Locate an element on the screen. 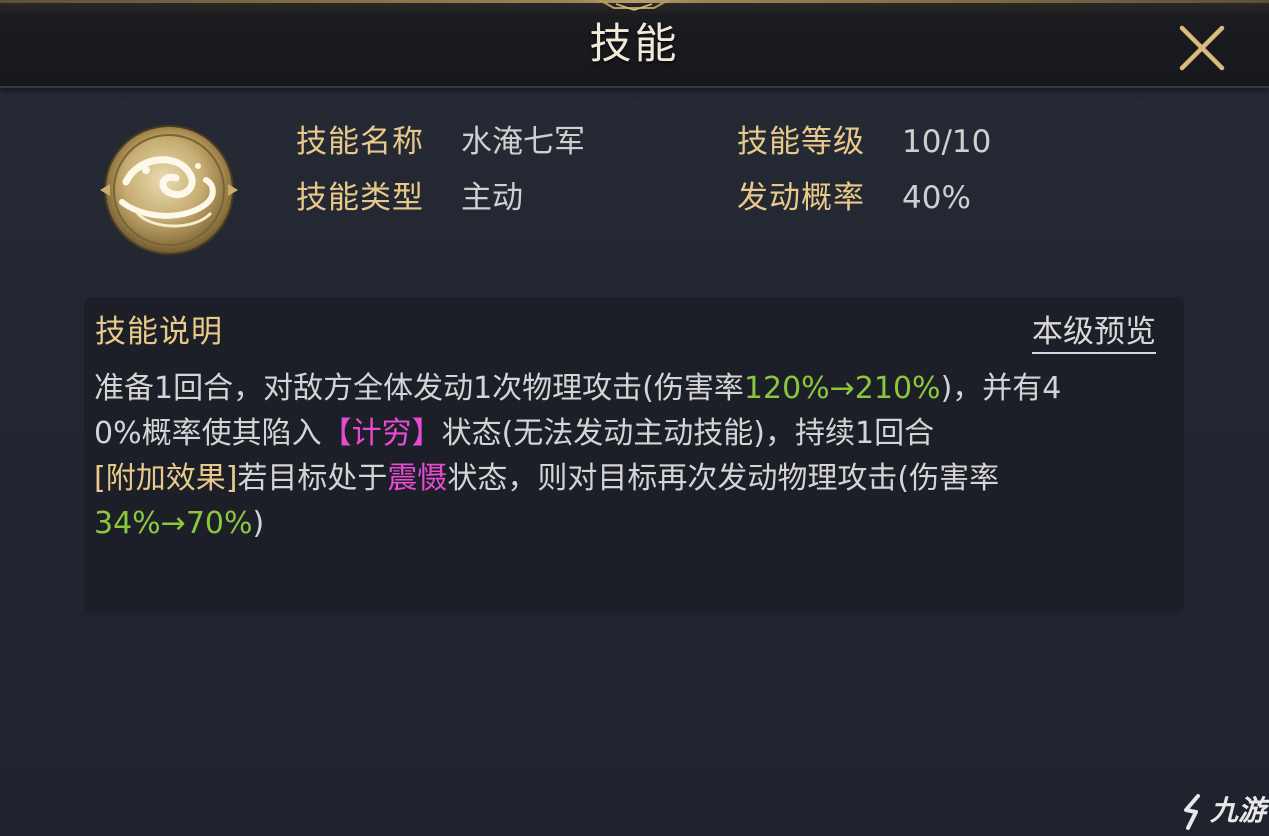  watermark-logo: 九游 is located at coordinates (1223, 812).